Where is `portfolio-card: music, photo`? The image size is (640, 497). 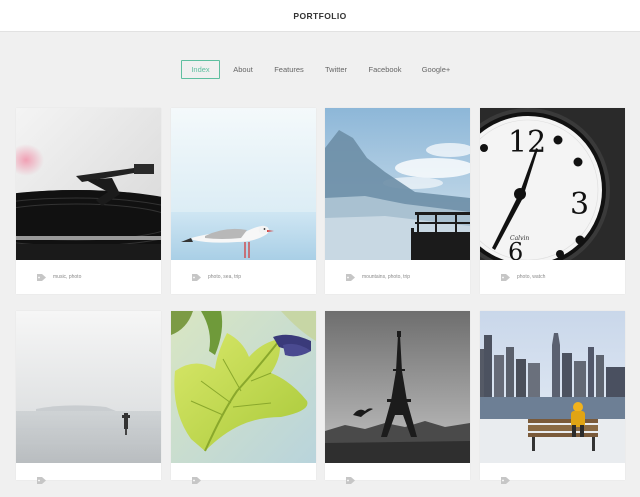 portfolio-card: music, photo is located at coordinates (88, 201).